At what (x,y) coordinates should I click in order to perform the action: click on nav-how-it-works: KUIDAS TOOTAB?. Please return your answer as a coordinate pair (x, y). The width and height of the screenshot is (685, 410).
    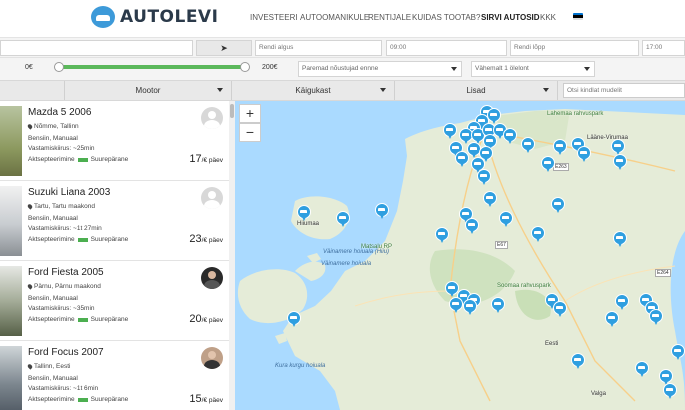
    Looking at the image, I should click on (446, 17).